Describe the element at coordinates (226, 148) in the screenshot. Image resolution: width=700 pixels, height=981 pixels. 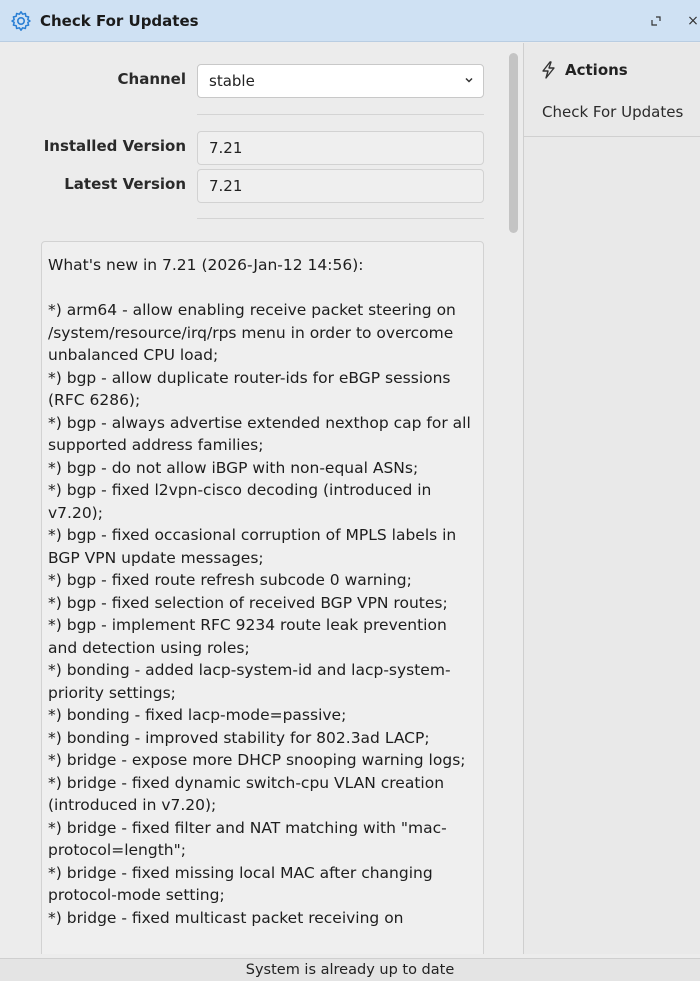
I see `installed-version-value: 7.21` at that location.